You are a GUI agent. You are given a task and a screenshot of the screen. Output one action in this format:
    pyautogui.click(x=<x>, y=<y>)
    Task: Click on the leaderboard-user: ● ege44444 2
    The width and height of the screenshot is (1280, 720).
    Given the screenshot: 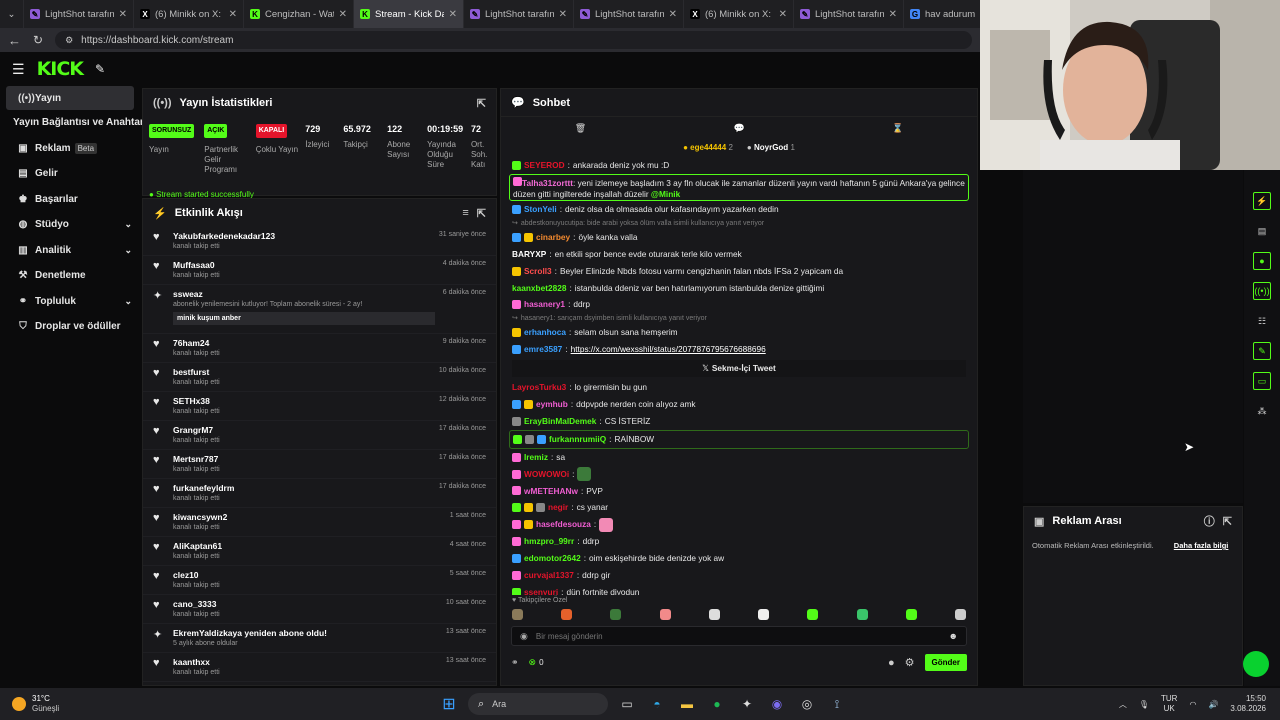 What is the action you would take?
    pyautogui.click(x=708, y=147)
    